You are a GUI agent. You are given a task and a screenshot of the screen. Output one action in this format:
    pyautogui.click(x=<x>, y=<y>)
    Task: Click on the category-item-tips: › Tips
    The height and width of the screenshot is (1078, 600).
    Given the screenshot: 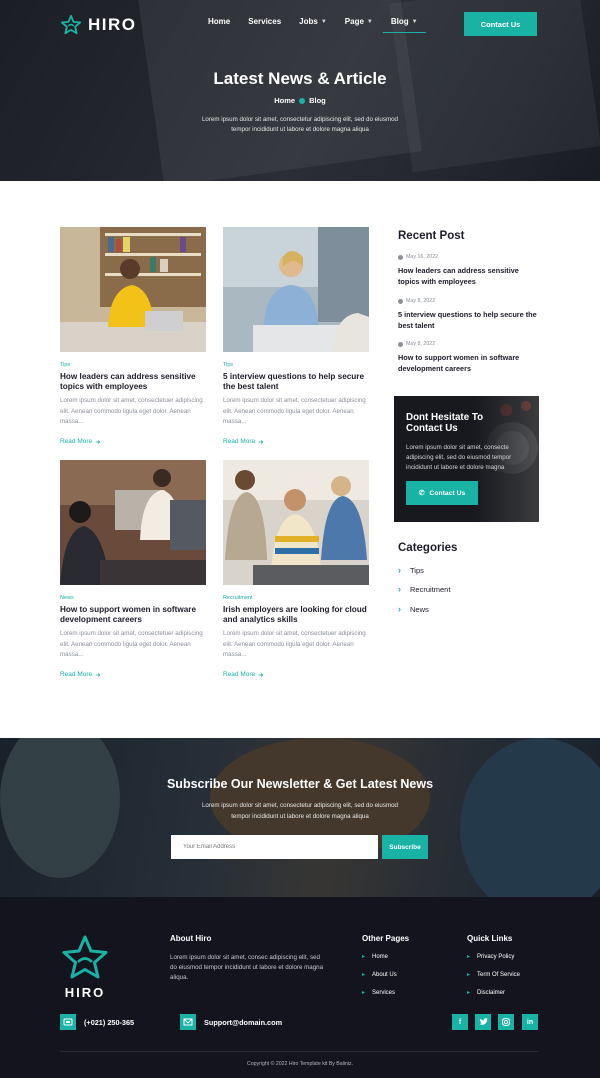 What is the action you would take?
    pyautogui.click(x=411, y=570)
    